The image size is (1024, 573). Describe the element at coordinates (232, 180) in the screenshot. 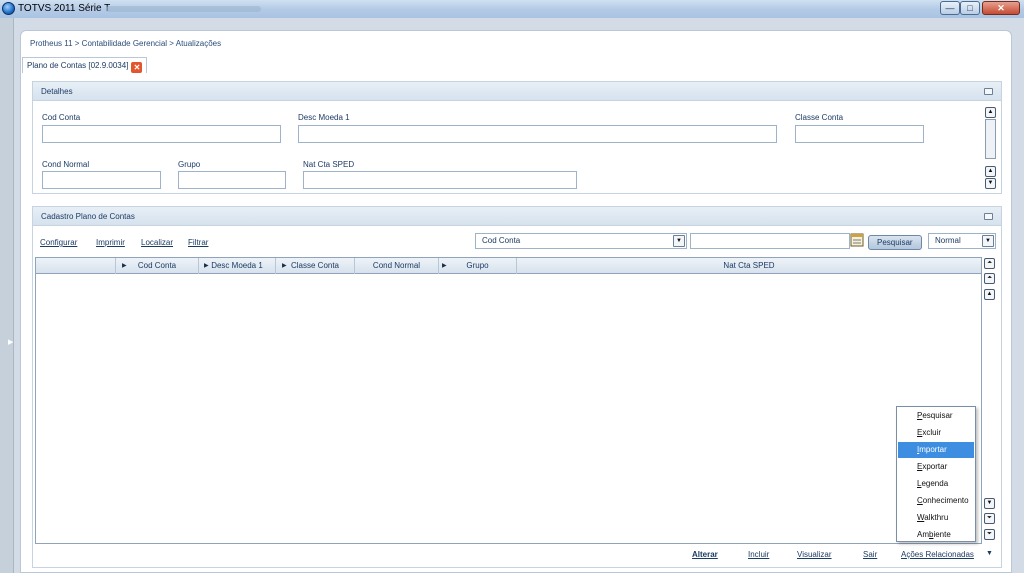

I see `grupo-field` at that location.